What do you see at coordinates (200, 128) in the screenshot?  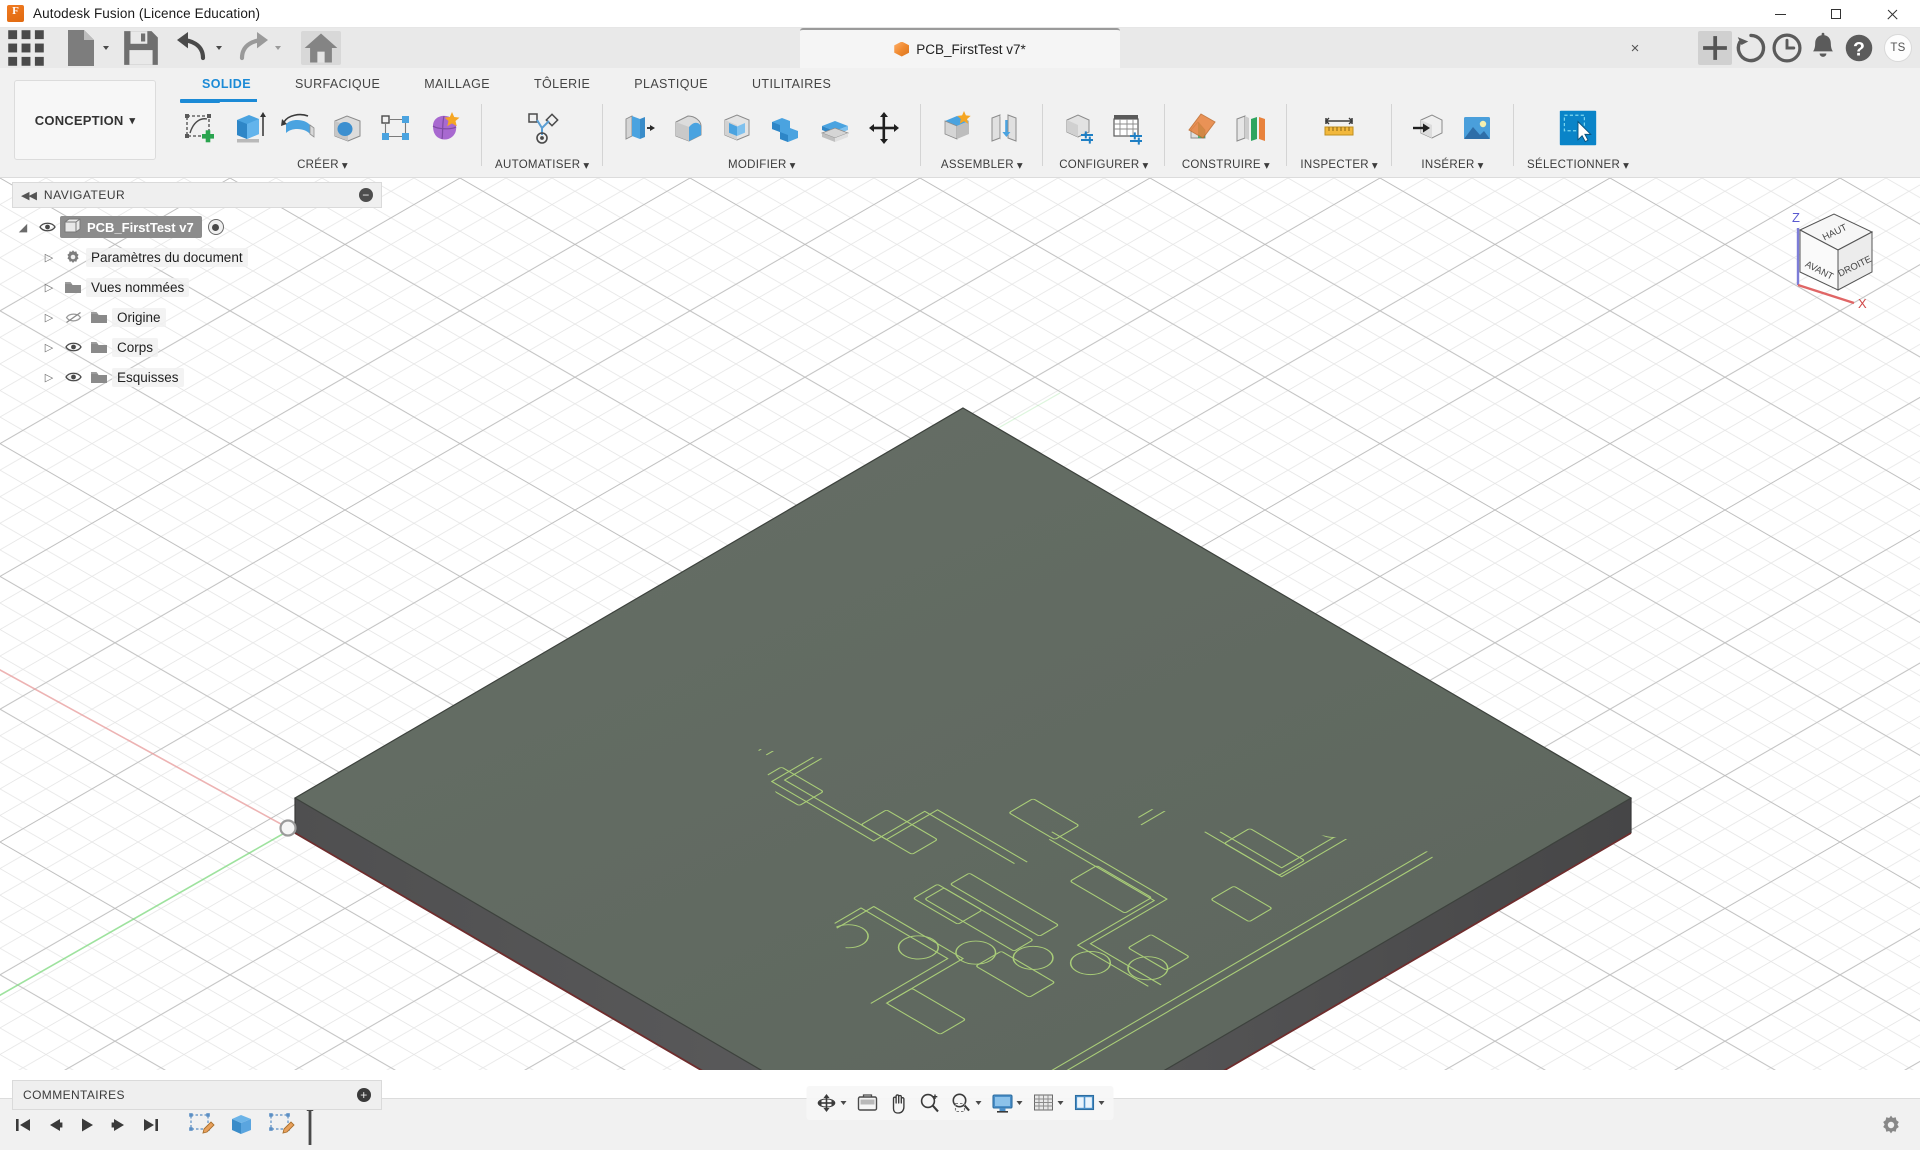 I see `create-sketch-icon` at bounding box center [200, 128].